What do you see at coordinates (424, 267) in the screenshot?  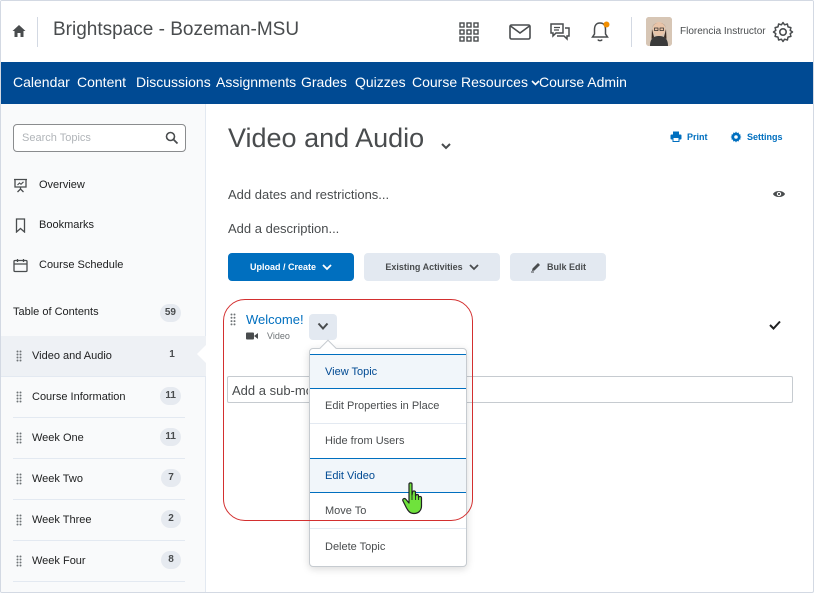 I see `existing-activities-label: Existing Activities` at bounding box center [424, 267].